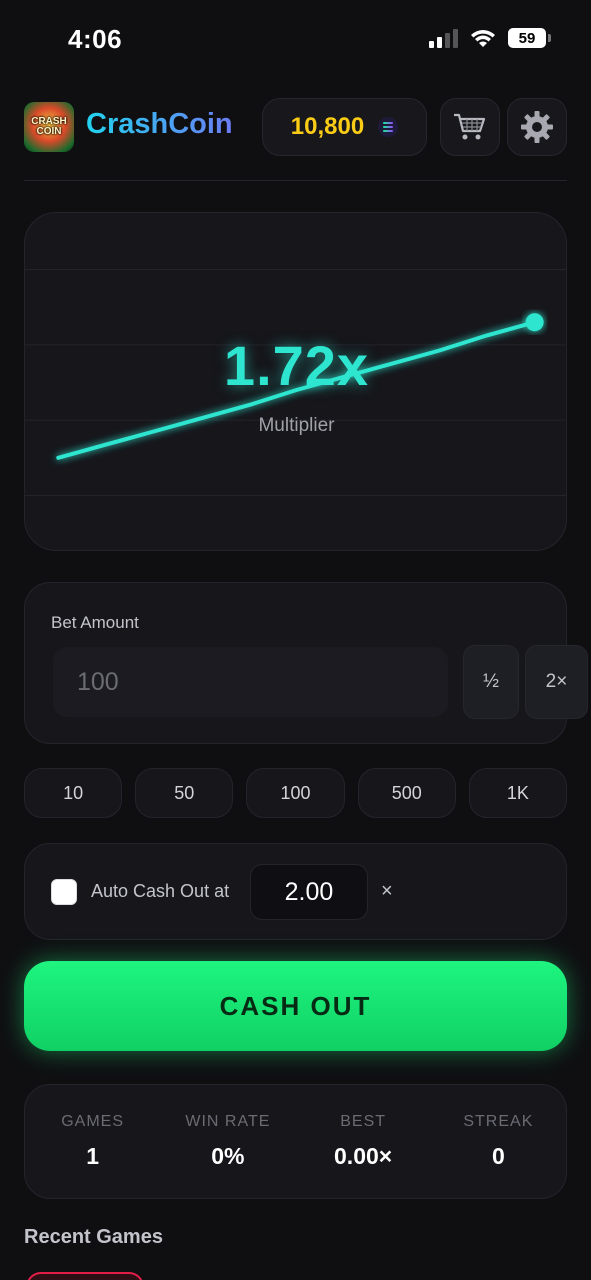  I want to click on stat-label: BEST, so click(363, 1121).